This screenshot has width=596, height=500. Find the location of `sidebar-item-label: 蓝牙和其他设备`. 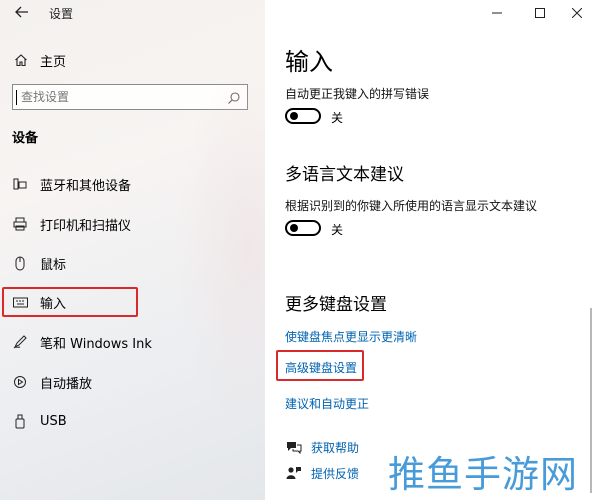

sidebar-item-label: 蓝牙和其他设备 is located at coordinates (86, 186).